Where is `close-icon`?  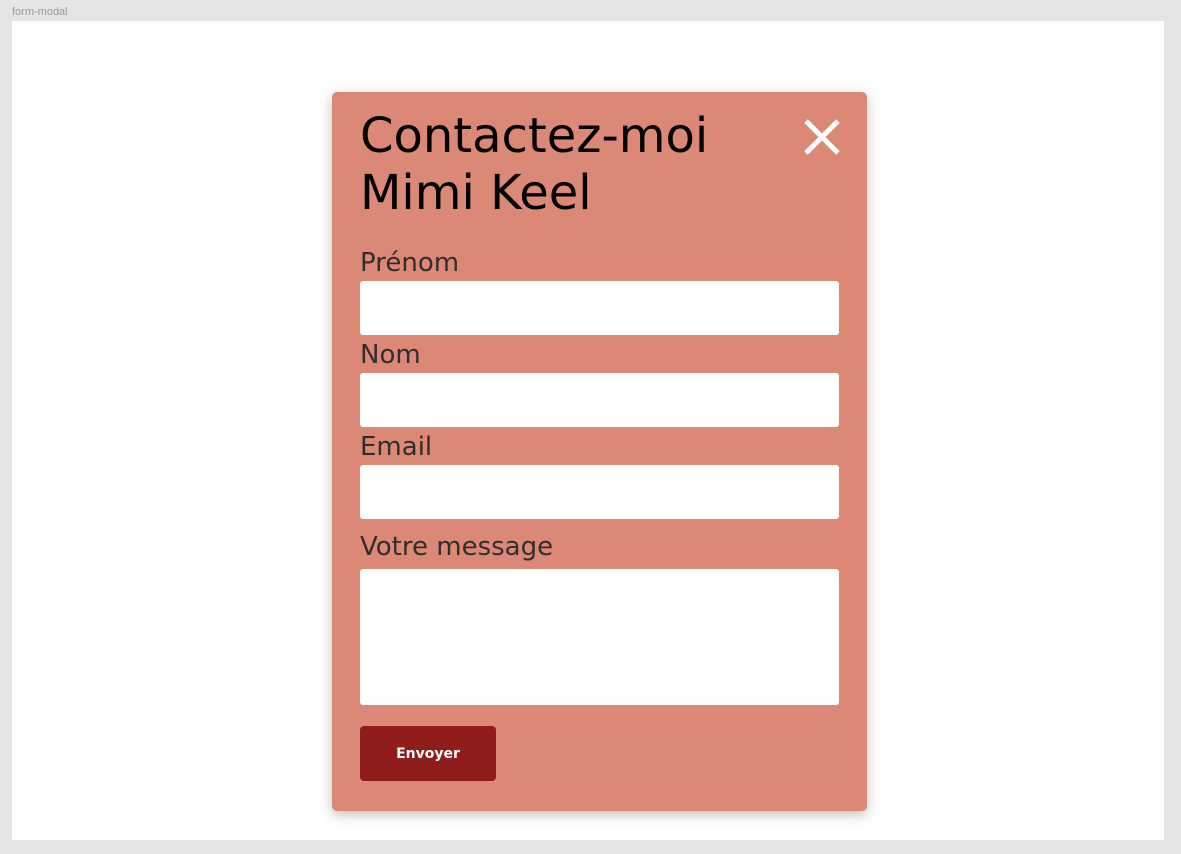 close-icon is located at coordinates (822, 137).